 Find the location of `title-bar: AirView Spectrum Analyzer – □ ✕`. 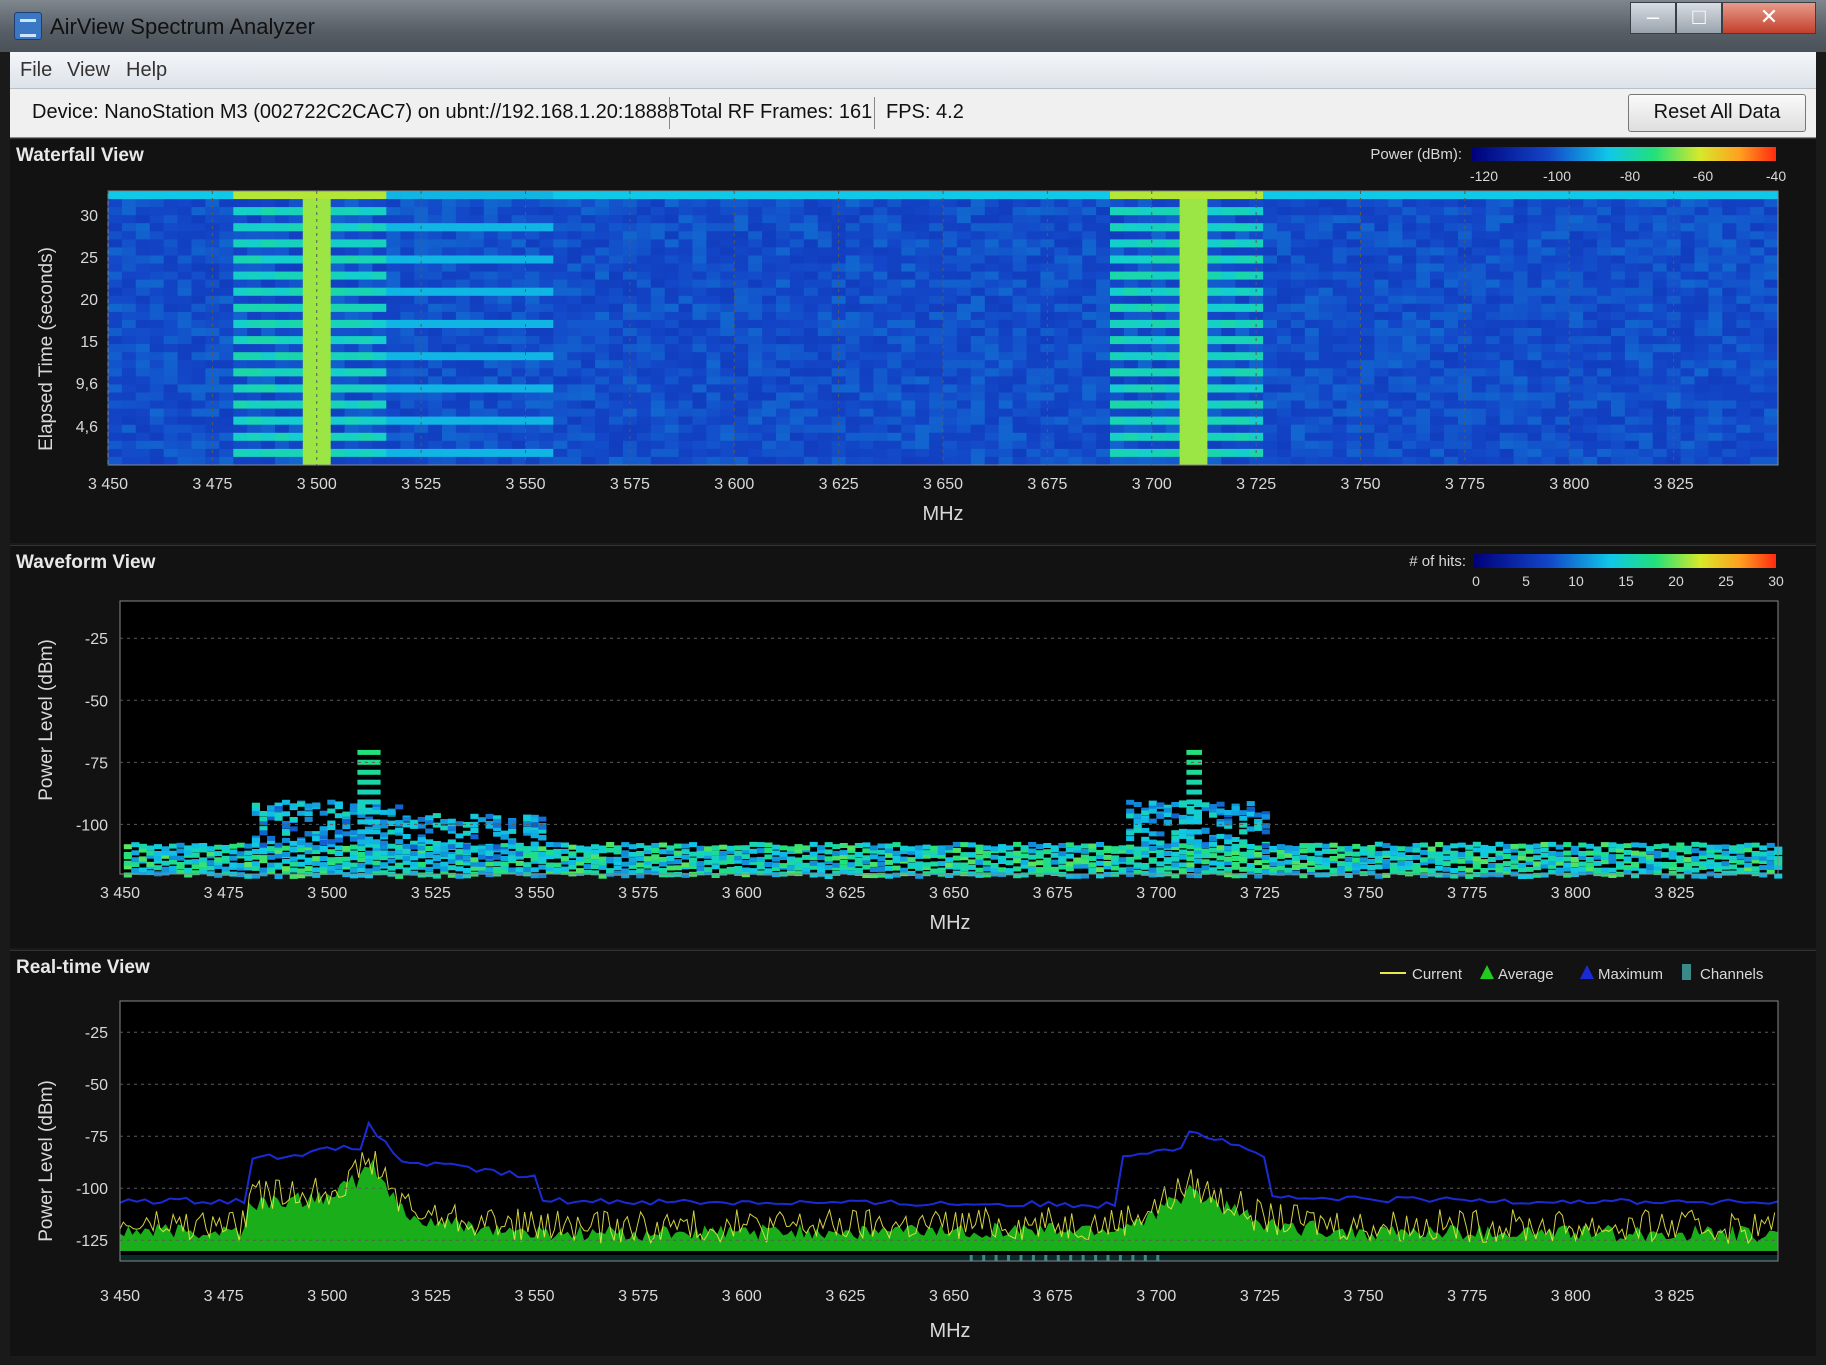

title-bar: AirView Spectrum Analyzer – □ ✕ is located at coordinates (913, 26).